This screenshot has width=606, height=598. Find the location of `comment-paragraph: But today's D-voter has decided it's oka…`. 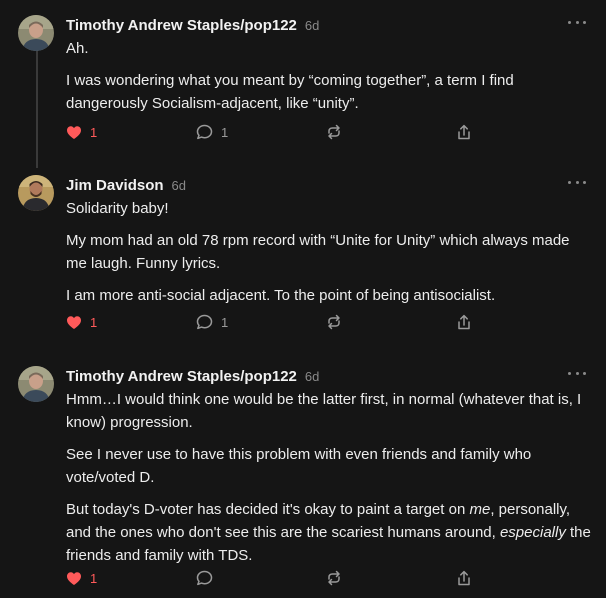

comment-paragraph: But today's D-voter has decided it's oka… is located at coordinates (328, 532).